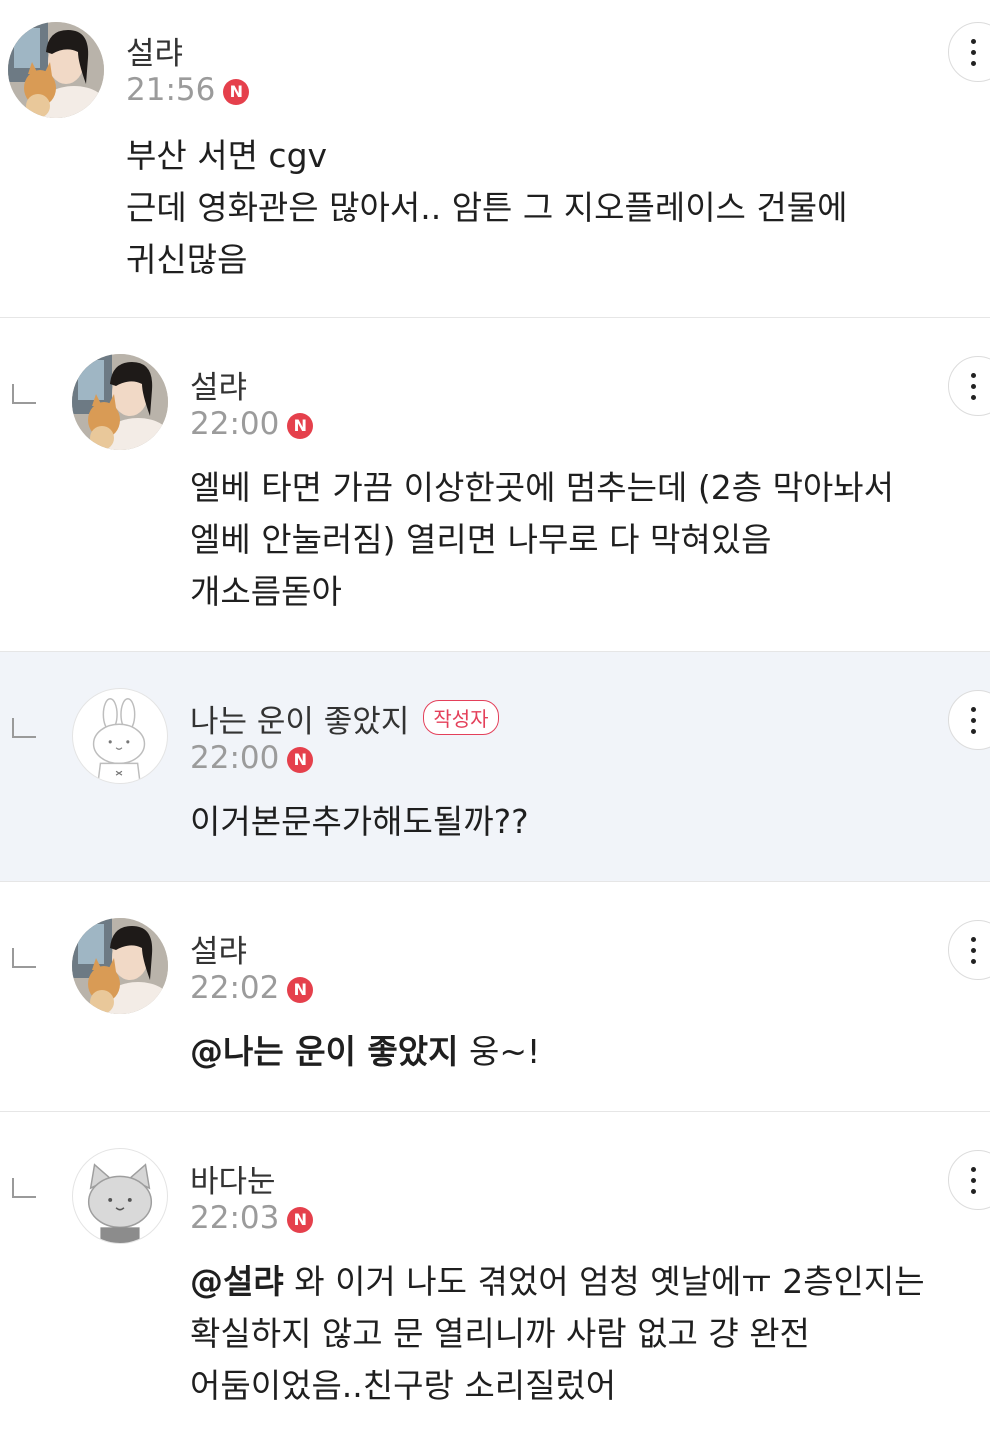  What do you see at coordinates (324, 1051) in the screenshot?
I see `mention-link: @나는 운이 좋았지` at bounding box center [324, 1051].